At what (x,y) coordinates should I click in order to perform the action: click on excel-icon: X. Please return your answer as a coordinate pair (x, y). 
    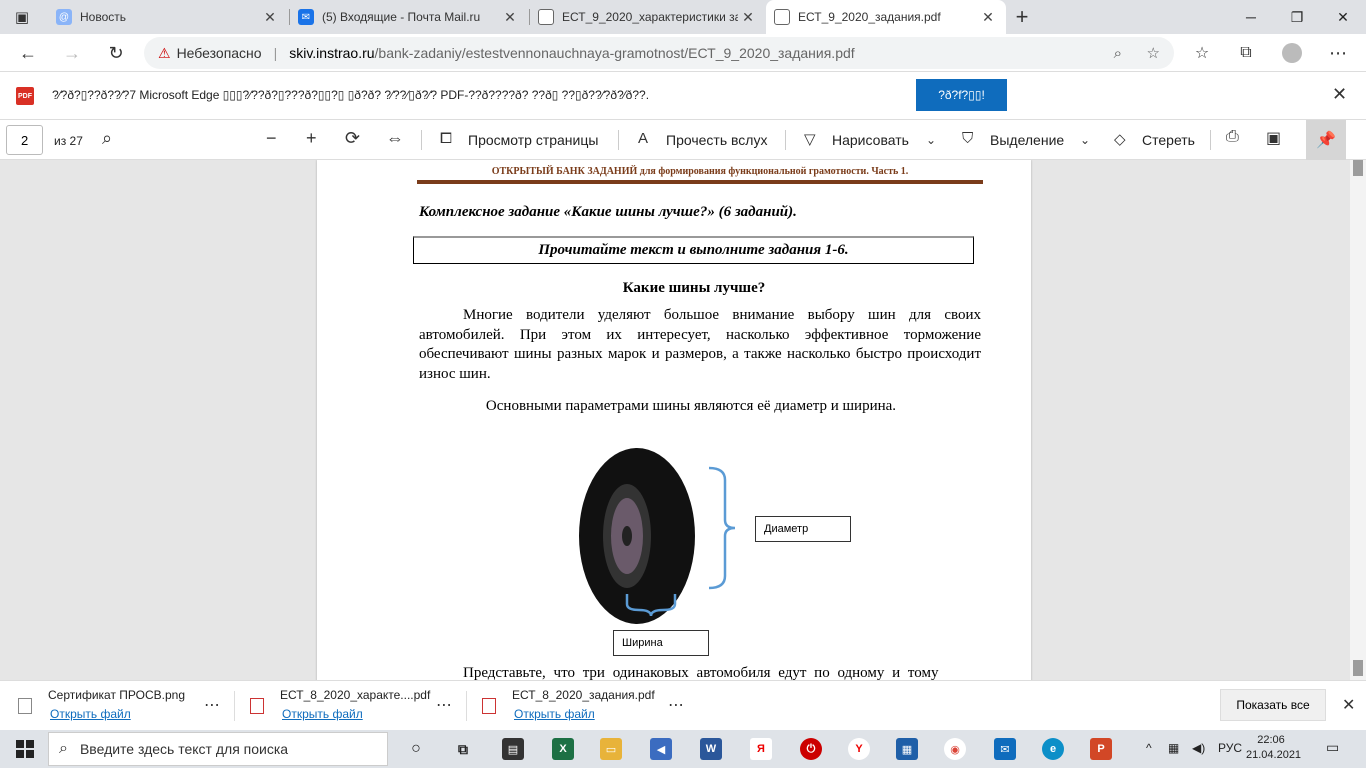
    Looking at the image, I should click on (563, 749).